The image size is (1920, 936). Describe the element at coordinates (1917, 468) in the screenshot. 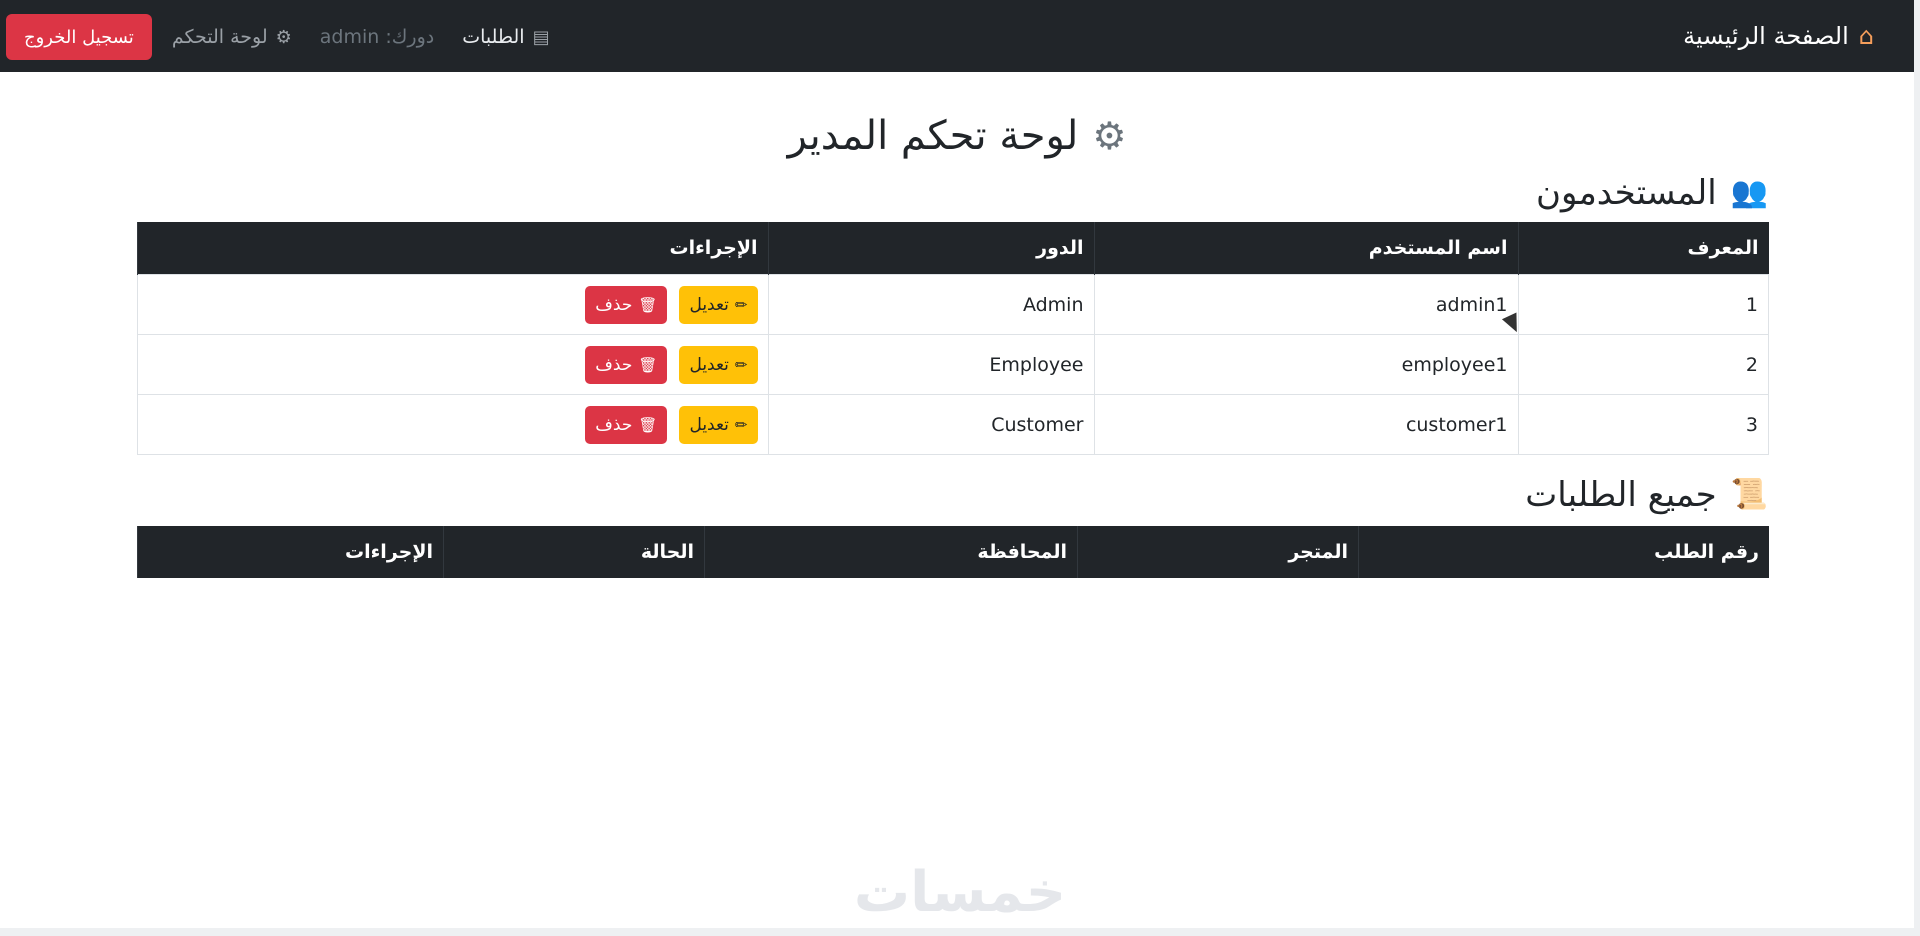

I see `window-right-border` at that location.